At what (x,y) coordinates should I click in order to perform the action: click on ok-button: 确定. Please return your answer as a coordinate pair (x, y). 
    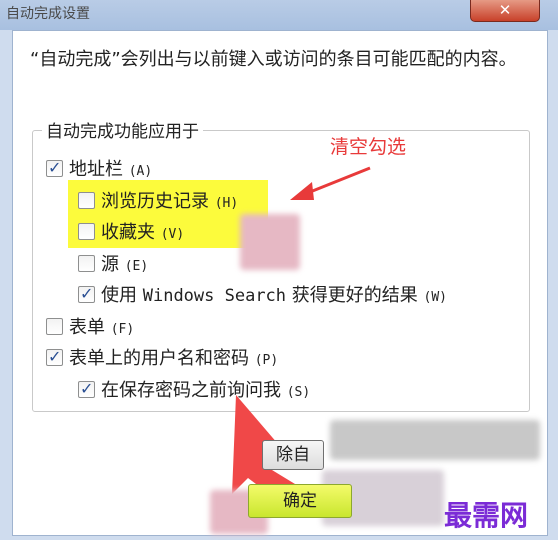
    Looking at the image, I should click on (300, 501).